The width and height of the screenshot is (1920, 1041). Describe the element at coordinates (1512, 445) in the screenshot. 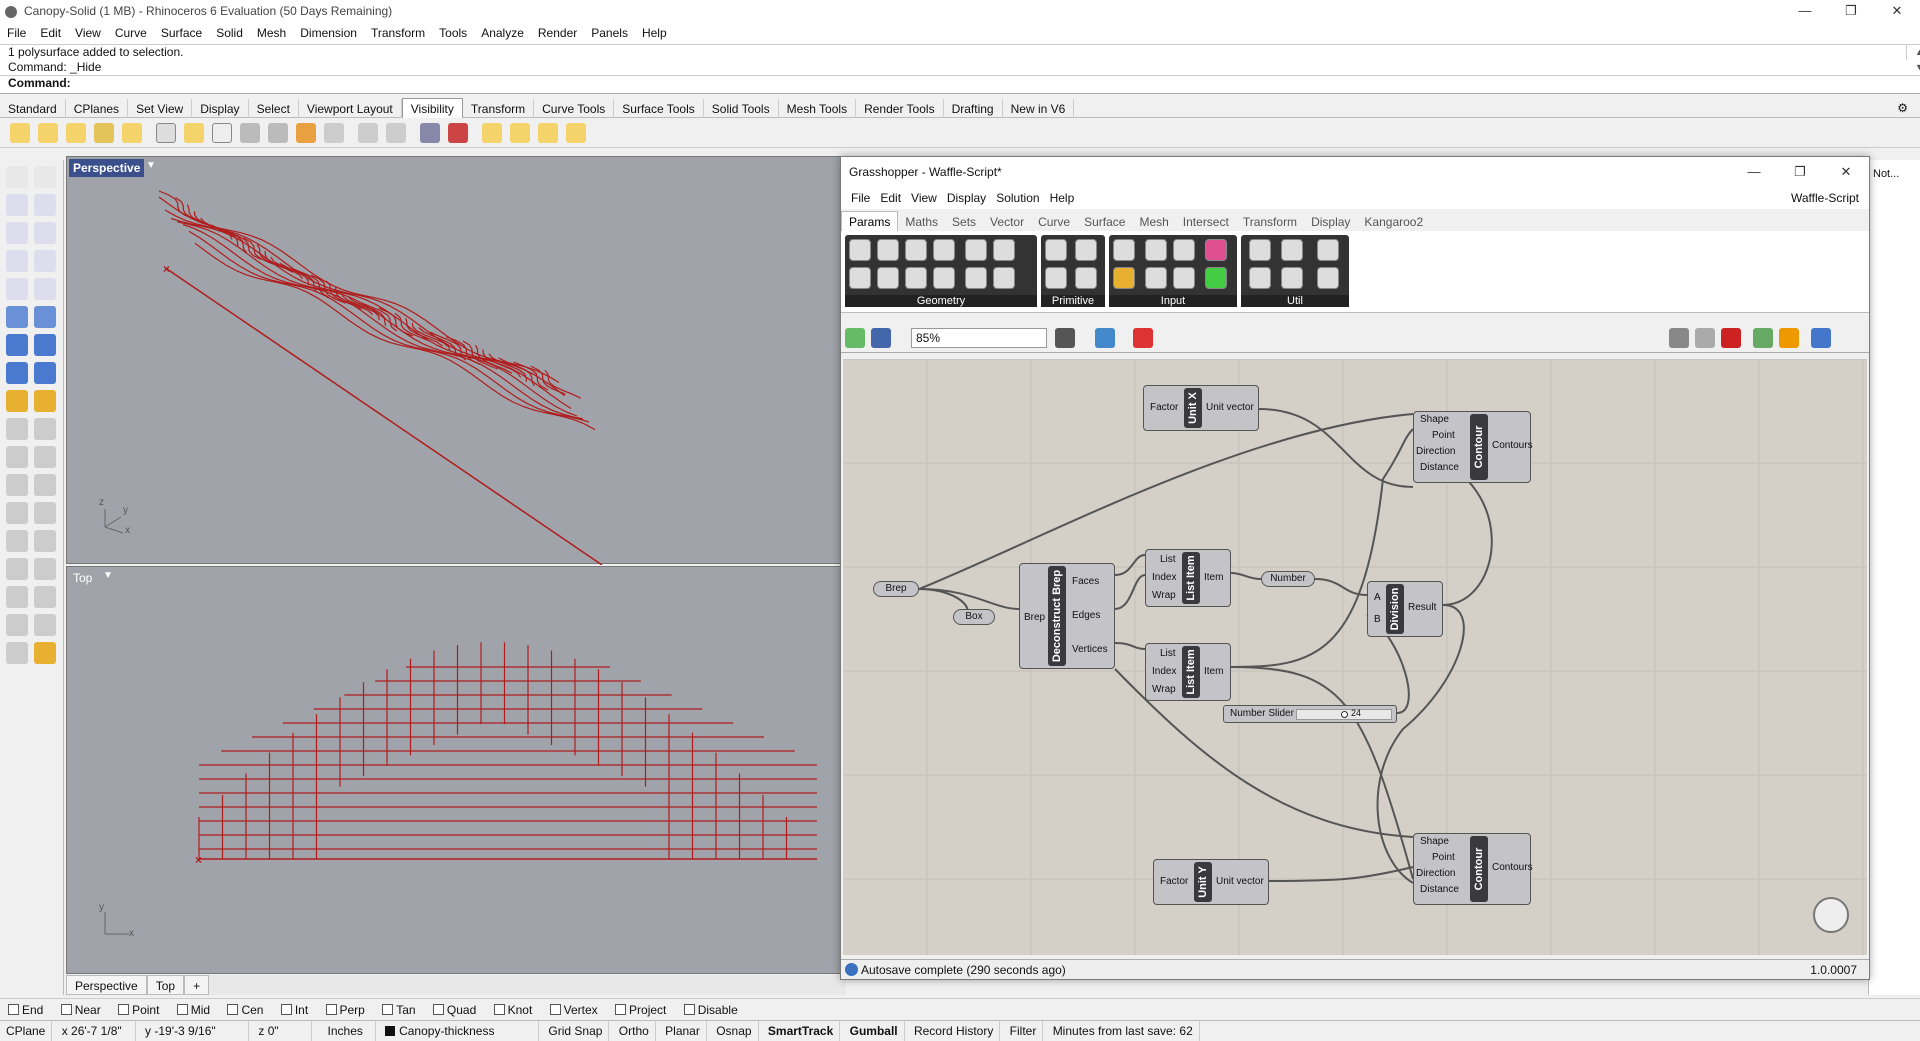

I see `port-contours: Contours` at that location.